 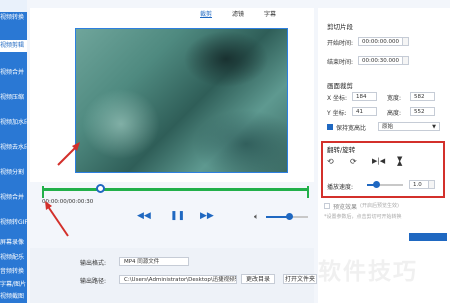 I want to click on arrow-to-timeline-start, so click(x=57, y=219).